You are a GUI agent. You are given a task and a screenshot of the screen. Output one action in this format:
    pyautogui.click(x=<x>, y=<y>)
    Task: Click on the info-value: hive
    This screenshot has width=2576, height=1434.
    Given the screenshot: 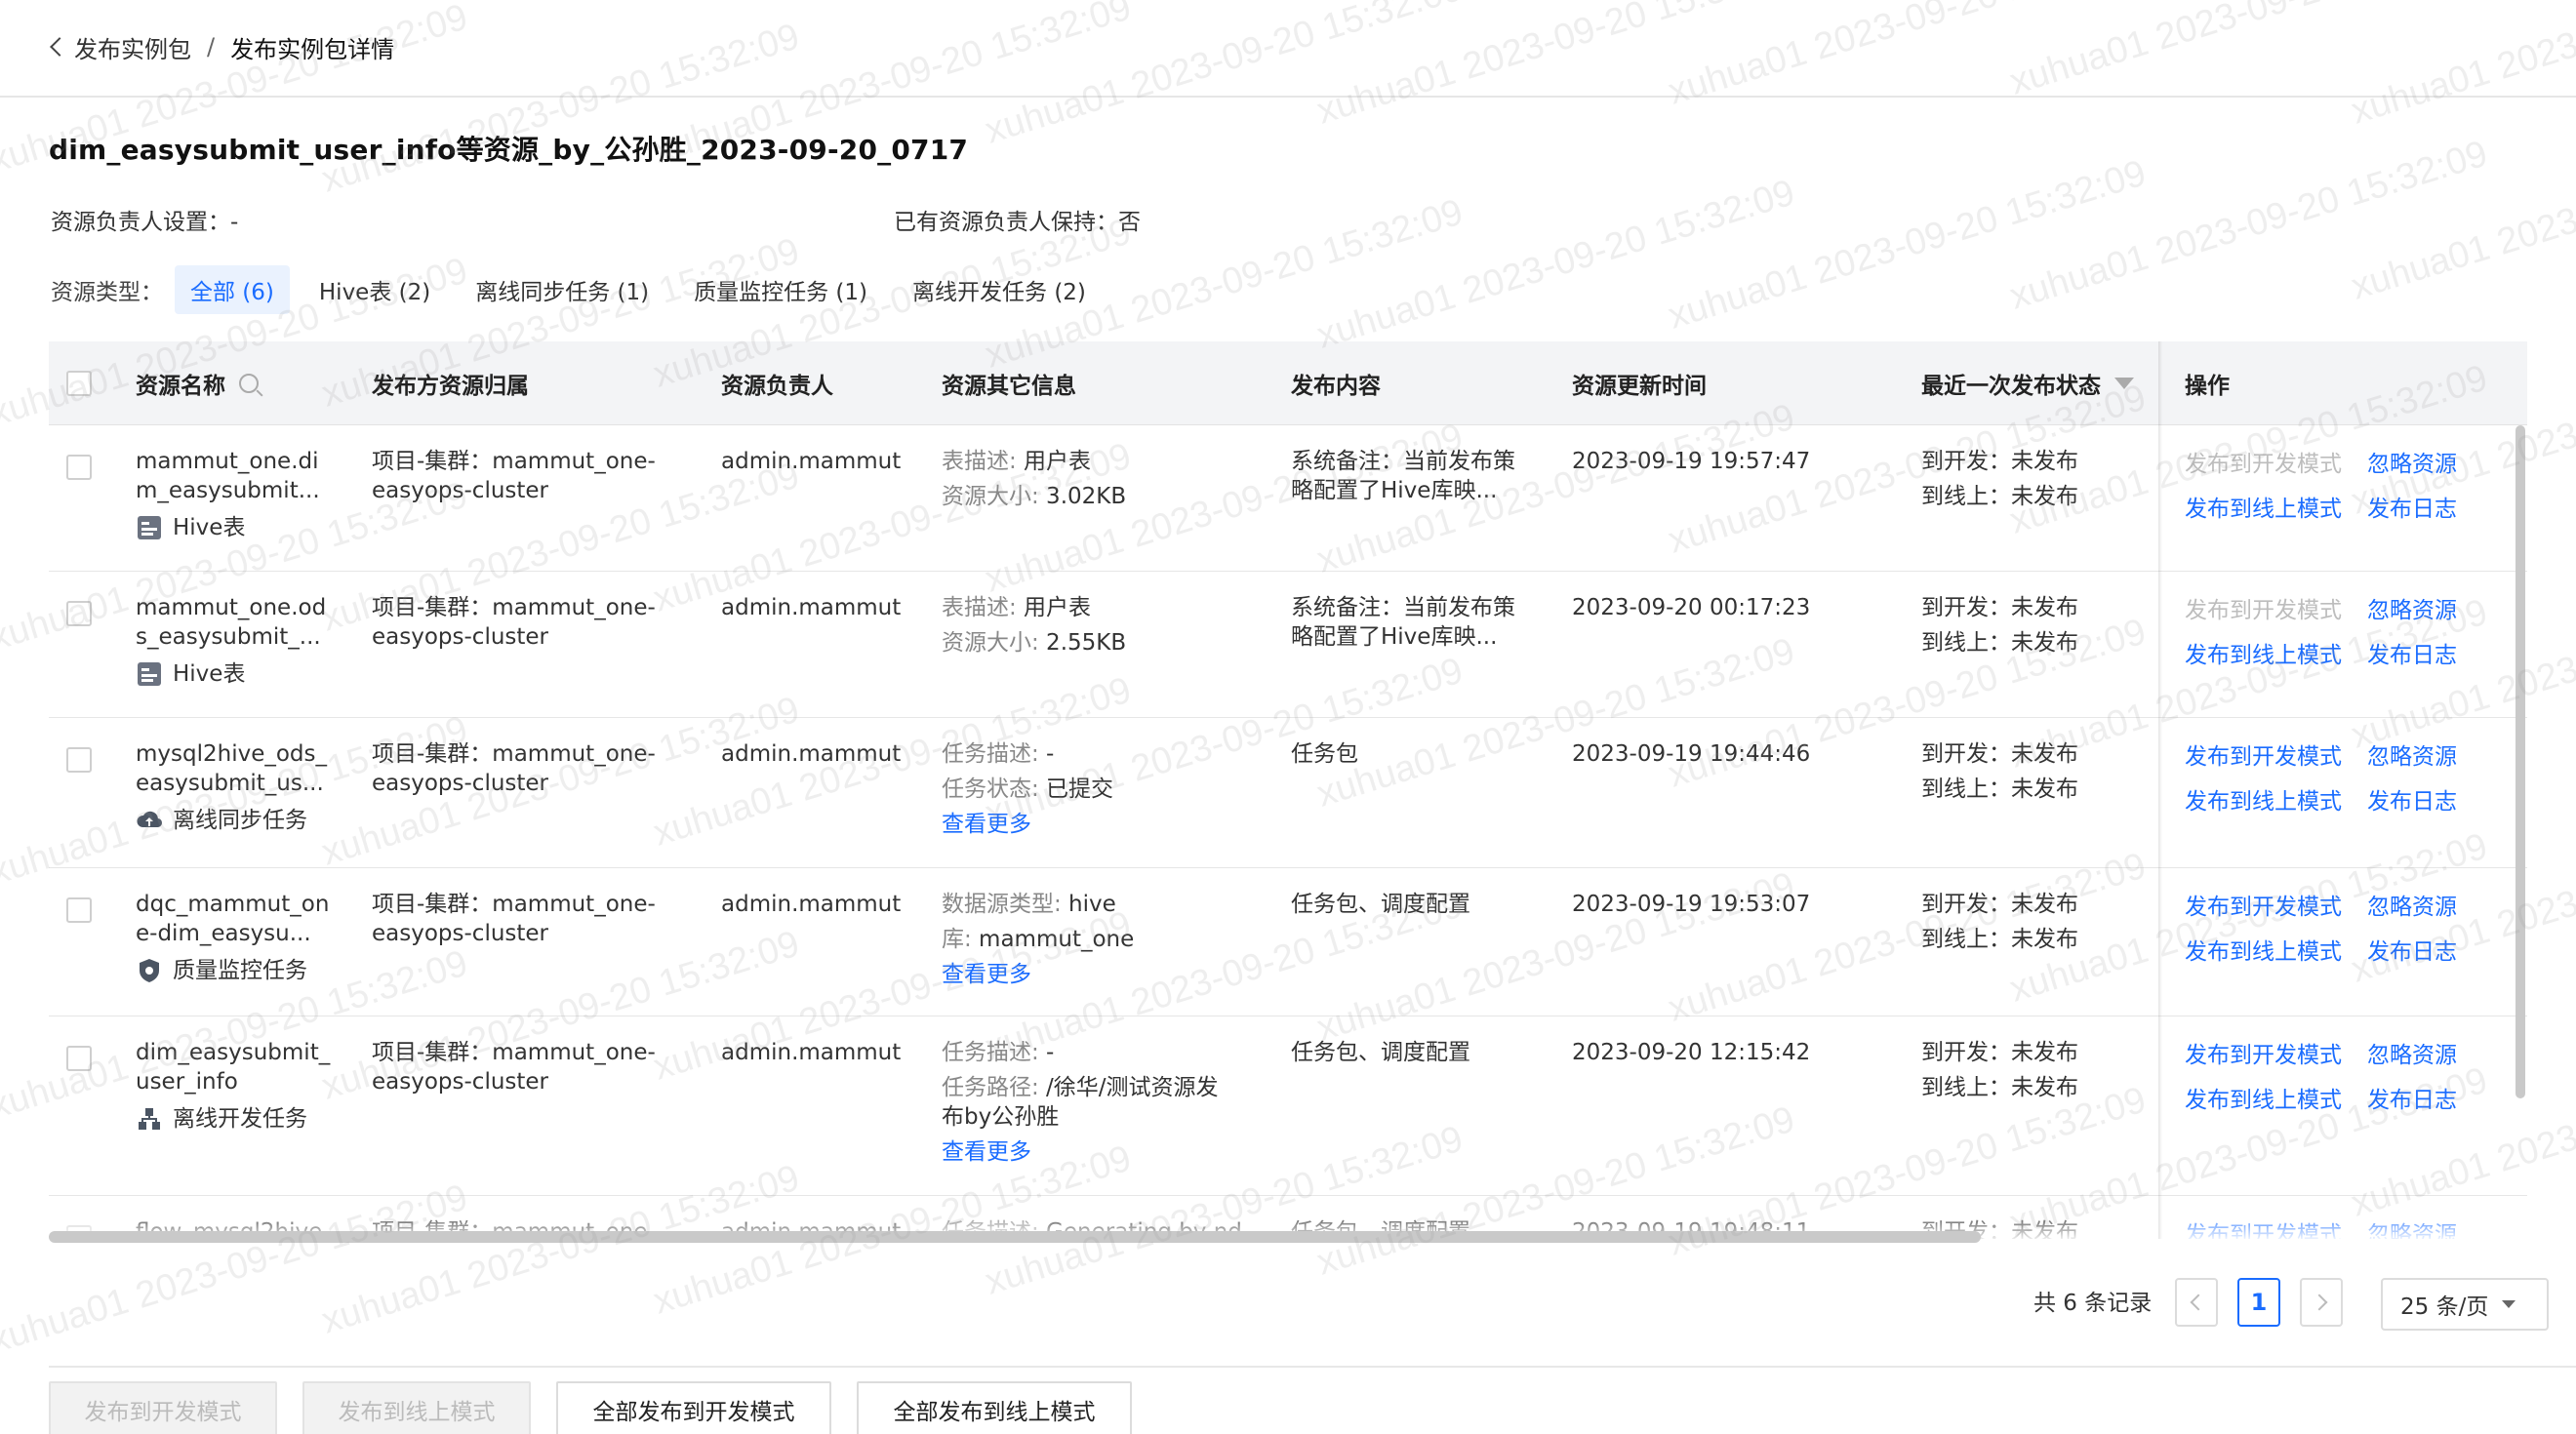 What is the action you would take?
    pyautogui.click(x=1088, y=904)
    